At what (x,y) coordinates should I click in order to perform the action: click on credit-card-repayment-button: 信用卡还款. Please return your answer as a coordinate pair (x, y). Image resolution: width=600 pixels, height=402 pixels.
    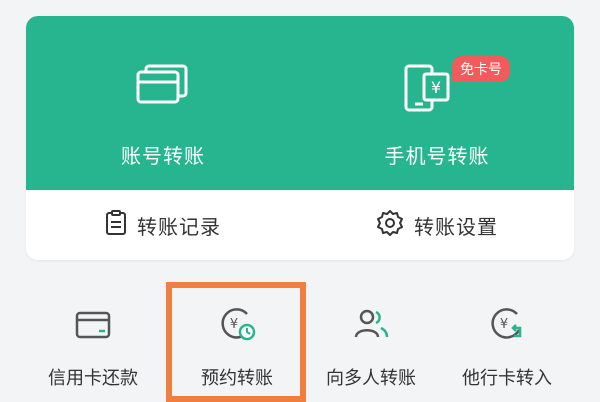
    Looking at the image, I should click on (93, 341).